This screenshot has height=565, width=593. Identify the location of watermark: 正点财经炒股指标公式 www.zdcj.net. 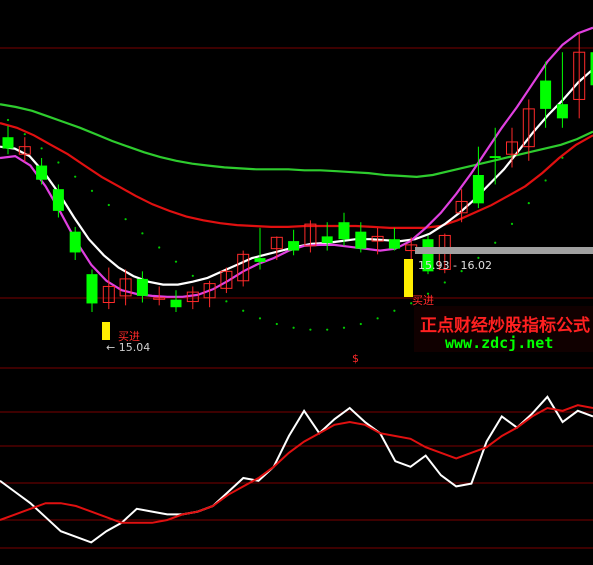
(503, 329).